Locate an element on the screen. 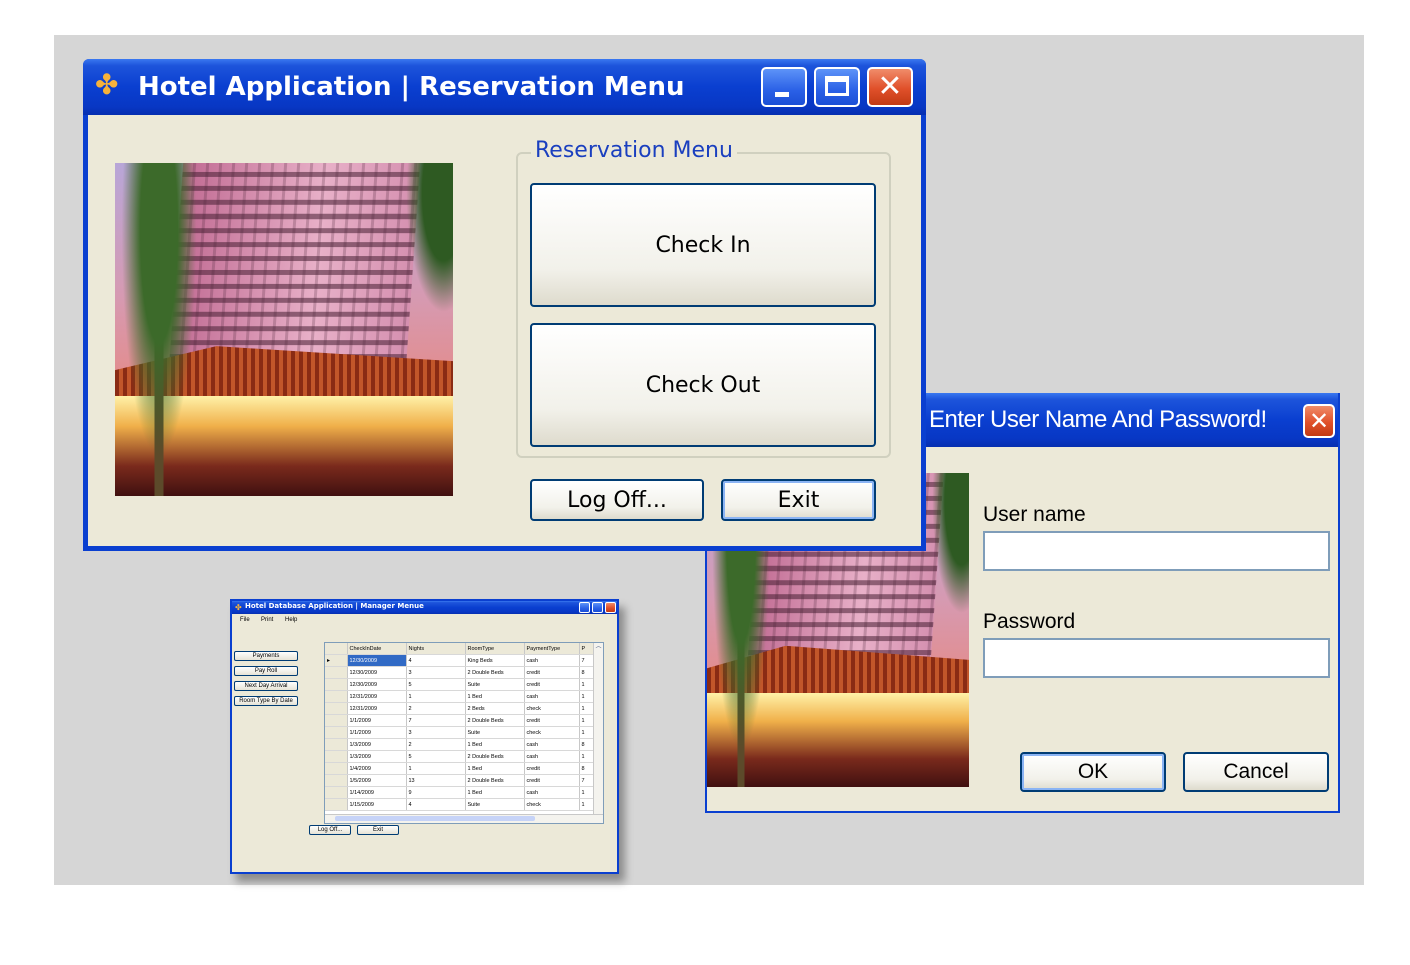 The width and height of the screenshot is (1410, 965). table-row: 1/1/2009 7 2 Double Beds credit 1 is located at coordinates (459, 720).